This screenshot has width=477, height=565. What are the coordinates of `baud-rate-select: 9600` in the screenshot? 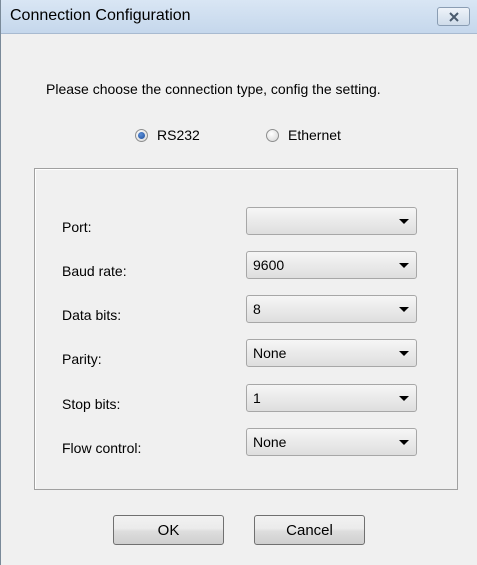 It's located at (331, 265).